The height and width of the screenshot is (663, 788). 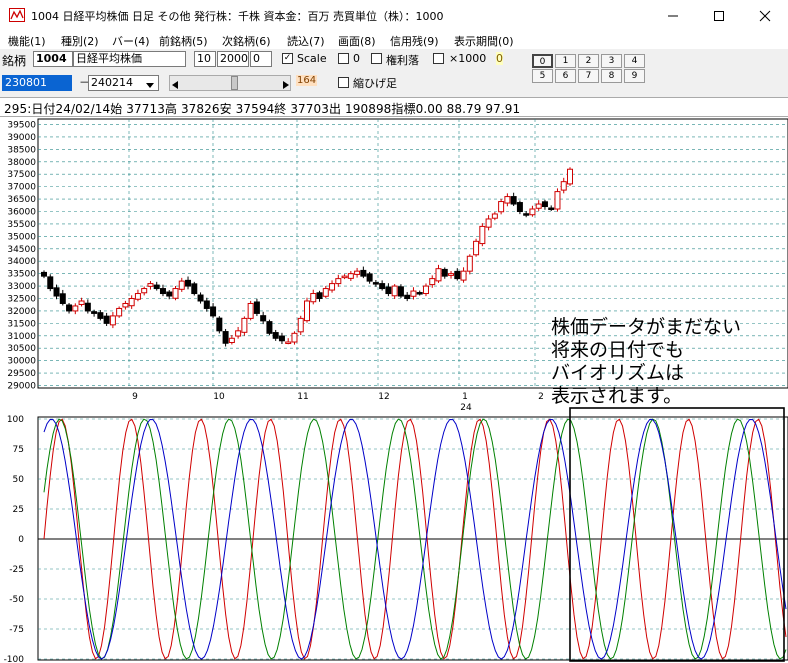 What do you see at coordinates (414, 41) in the screenshot?
I see `menu-margin: 信用残(9)` at bounding box center [414, 41].